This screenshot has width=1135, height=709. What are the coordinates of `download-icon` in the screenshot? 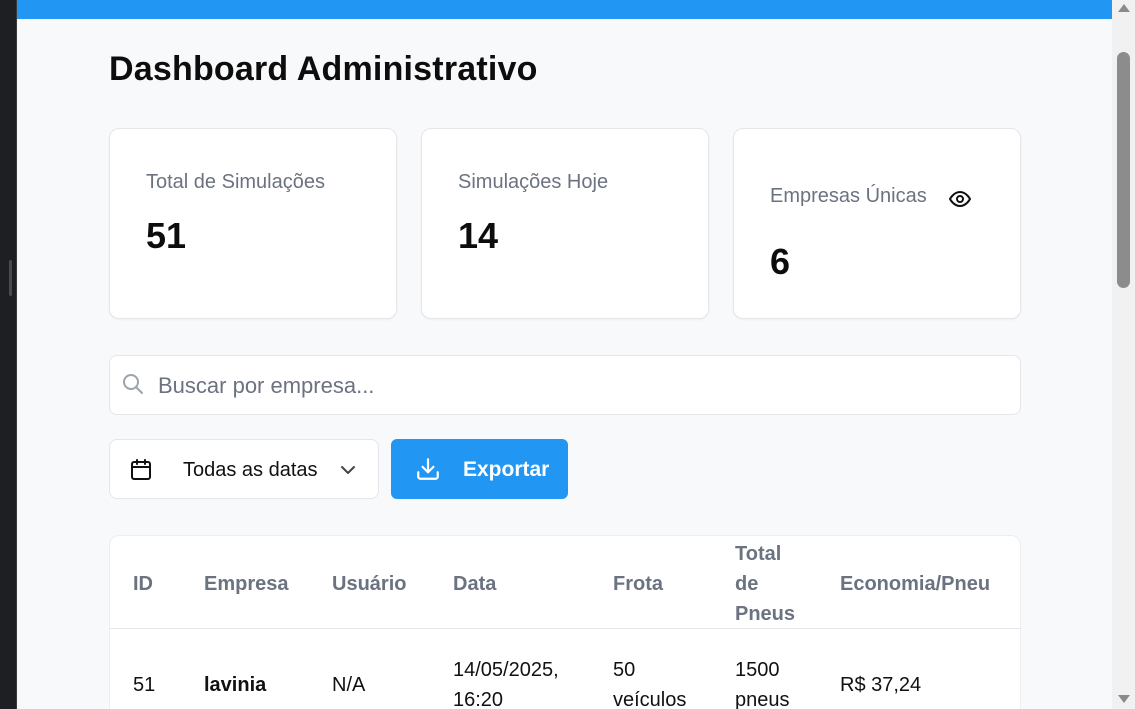 It's located at (428, 469).